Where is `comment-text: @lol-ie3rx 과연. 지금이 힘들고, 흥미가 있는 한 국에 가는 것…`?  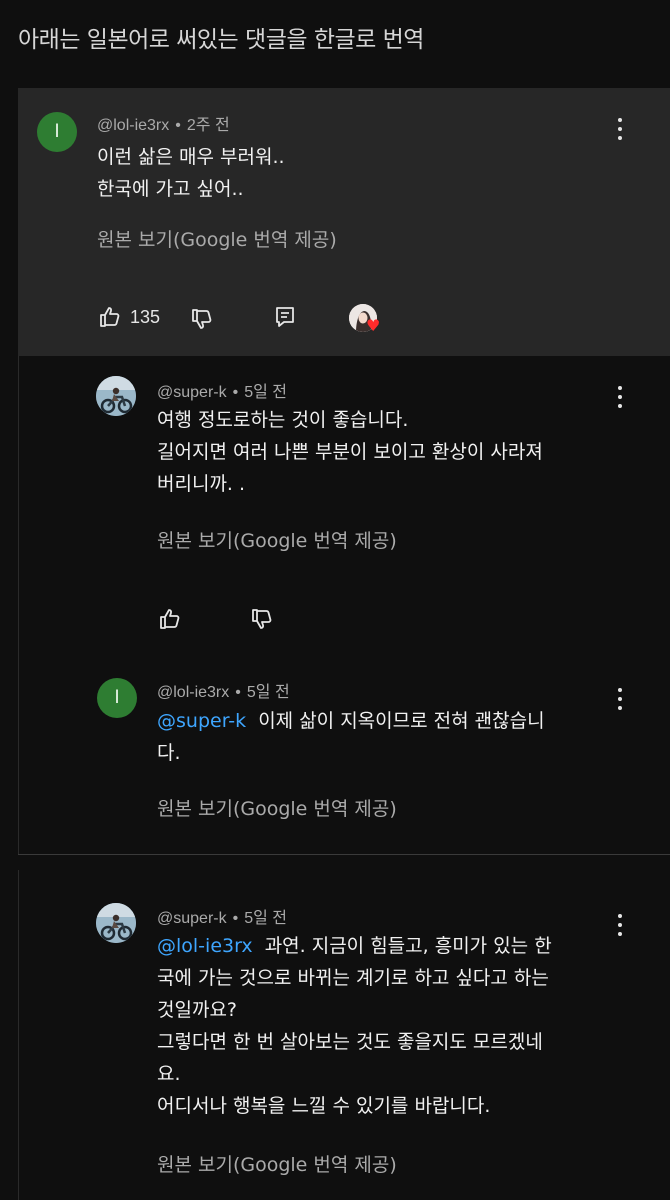 comment-text: @lol-ie3rx 과연. 지금이 힘들고, 흥미가 있는 한 국에 가는 것… is located at coordinates (392, 1026).